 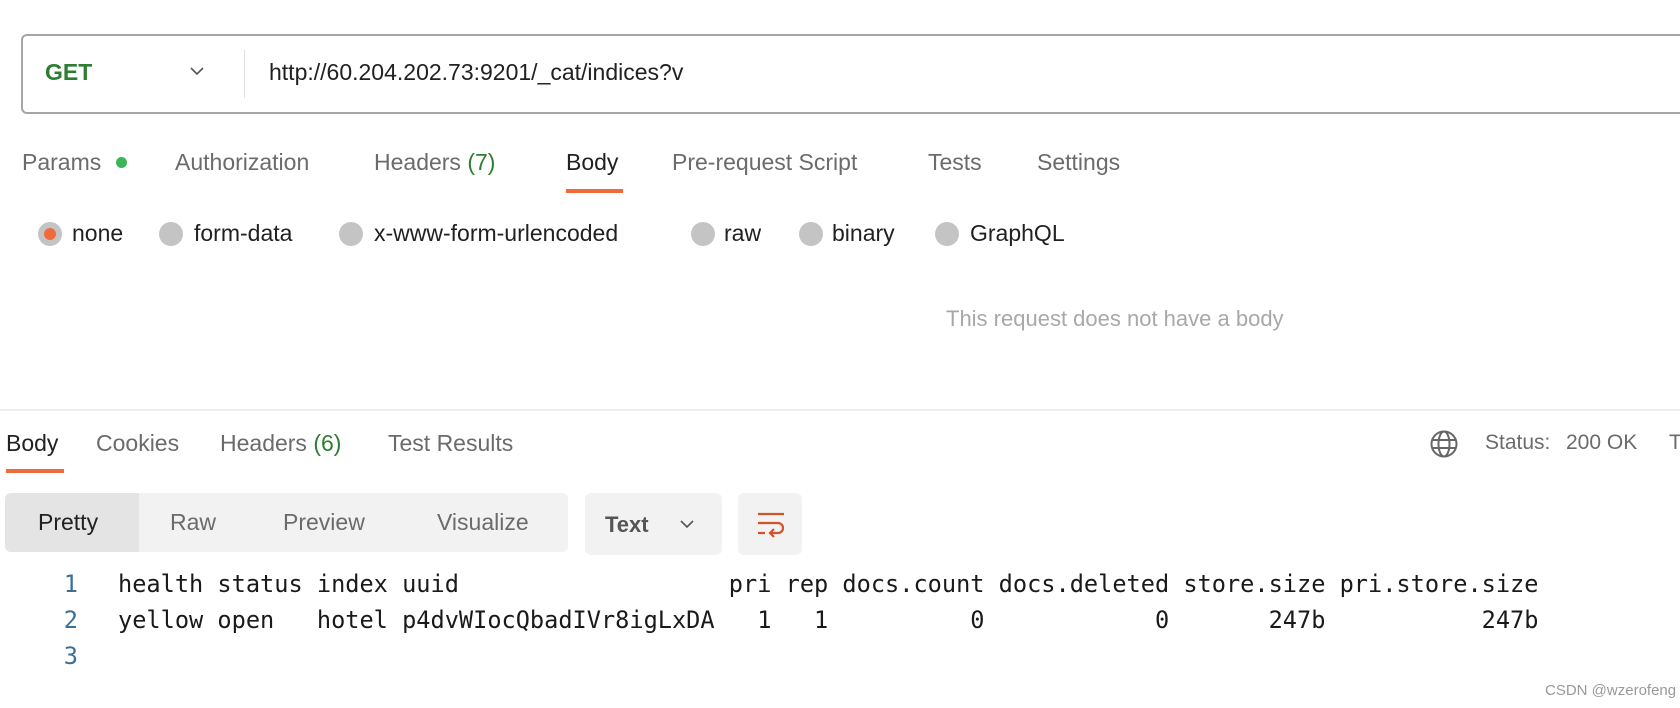 What do you see at coordinates (496, 233) in the screenshot?
I see `radio-label-x-www-form-urlencoded: x-www-form-urlencoded` at bounding box center [496, 233].